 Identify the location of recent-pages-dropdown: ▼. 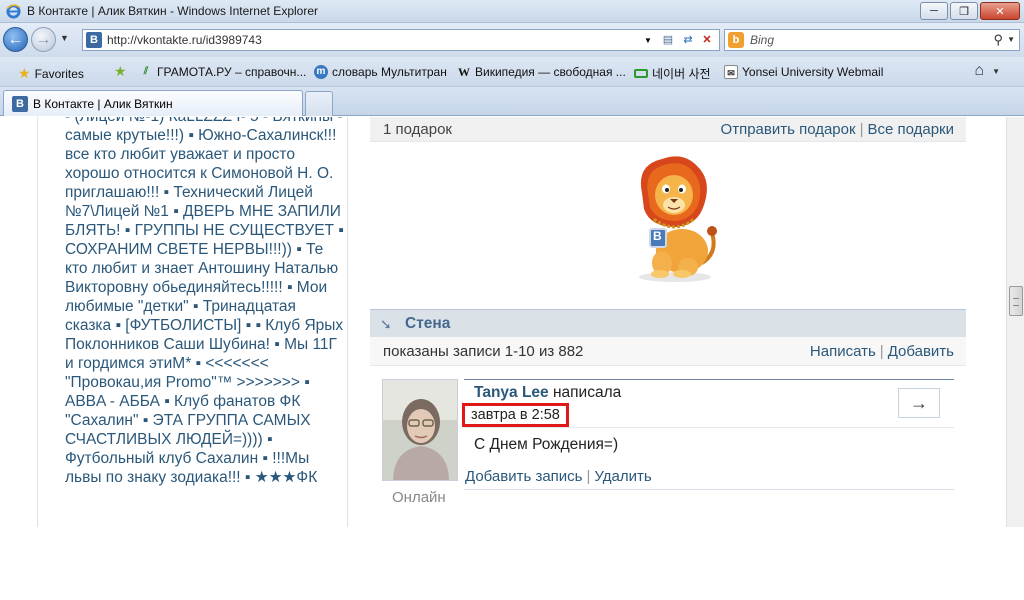
(64, 38).